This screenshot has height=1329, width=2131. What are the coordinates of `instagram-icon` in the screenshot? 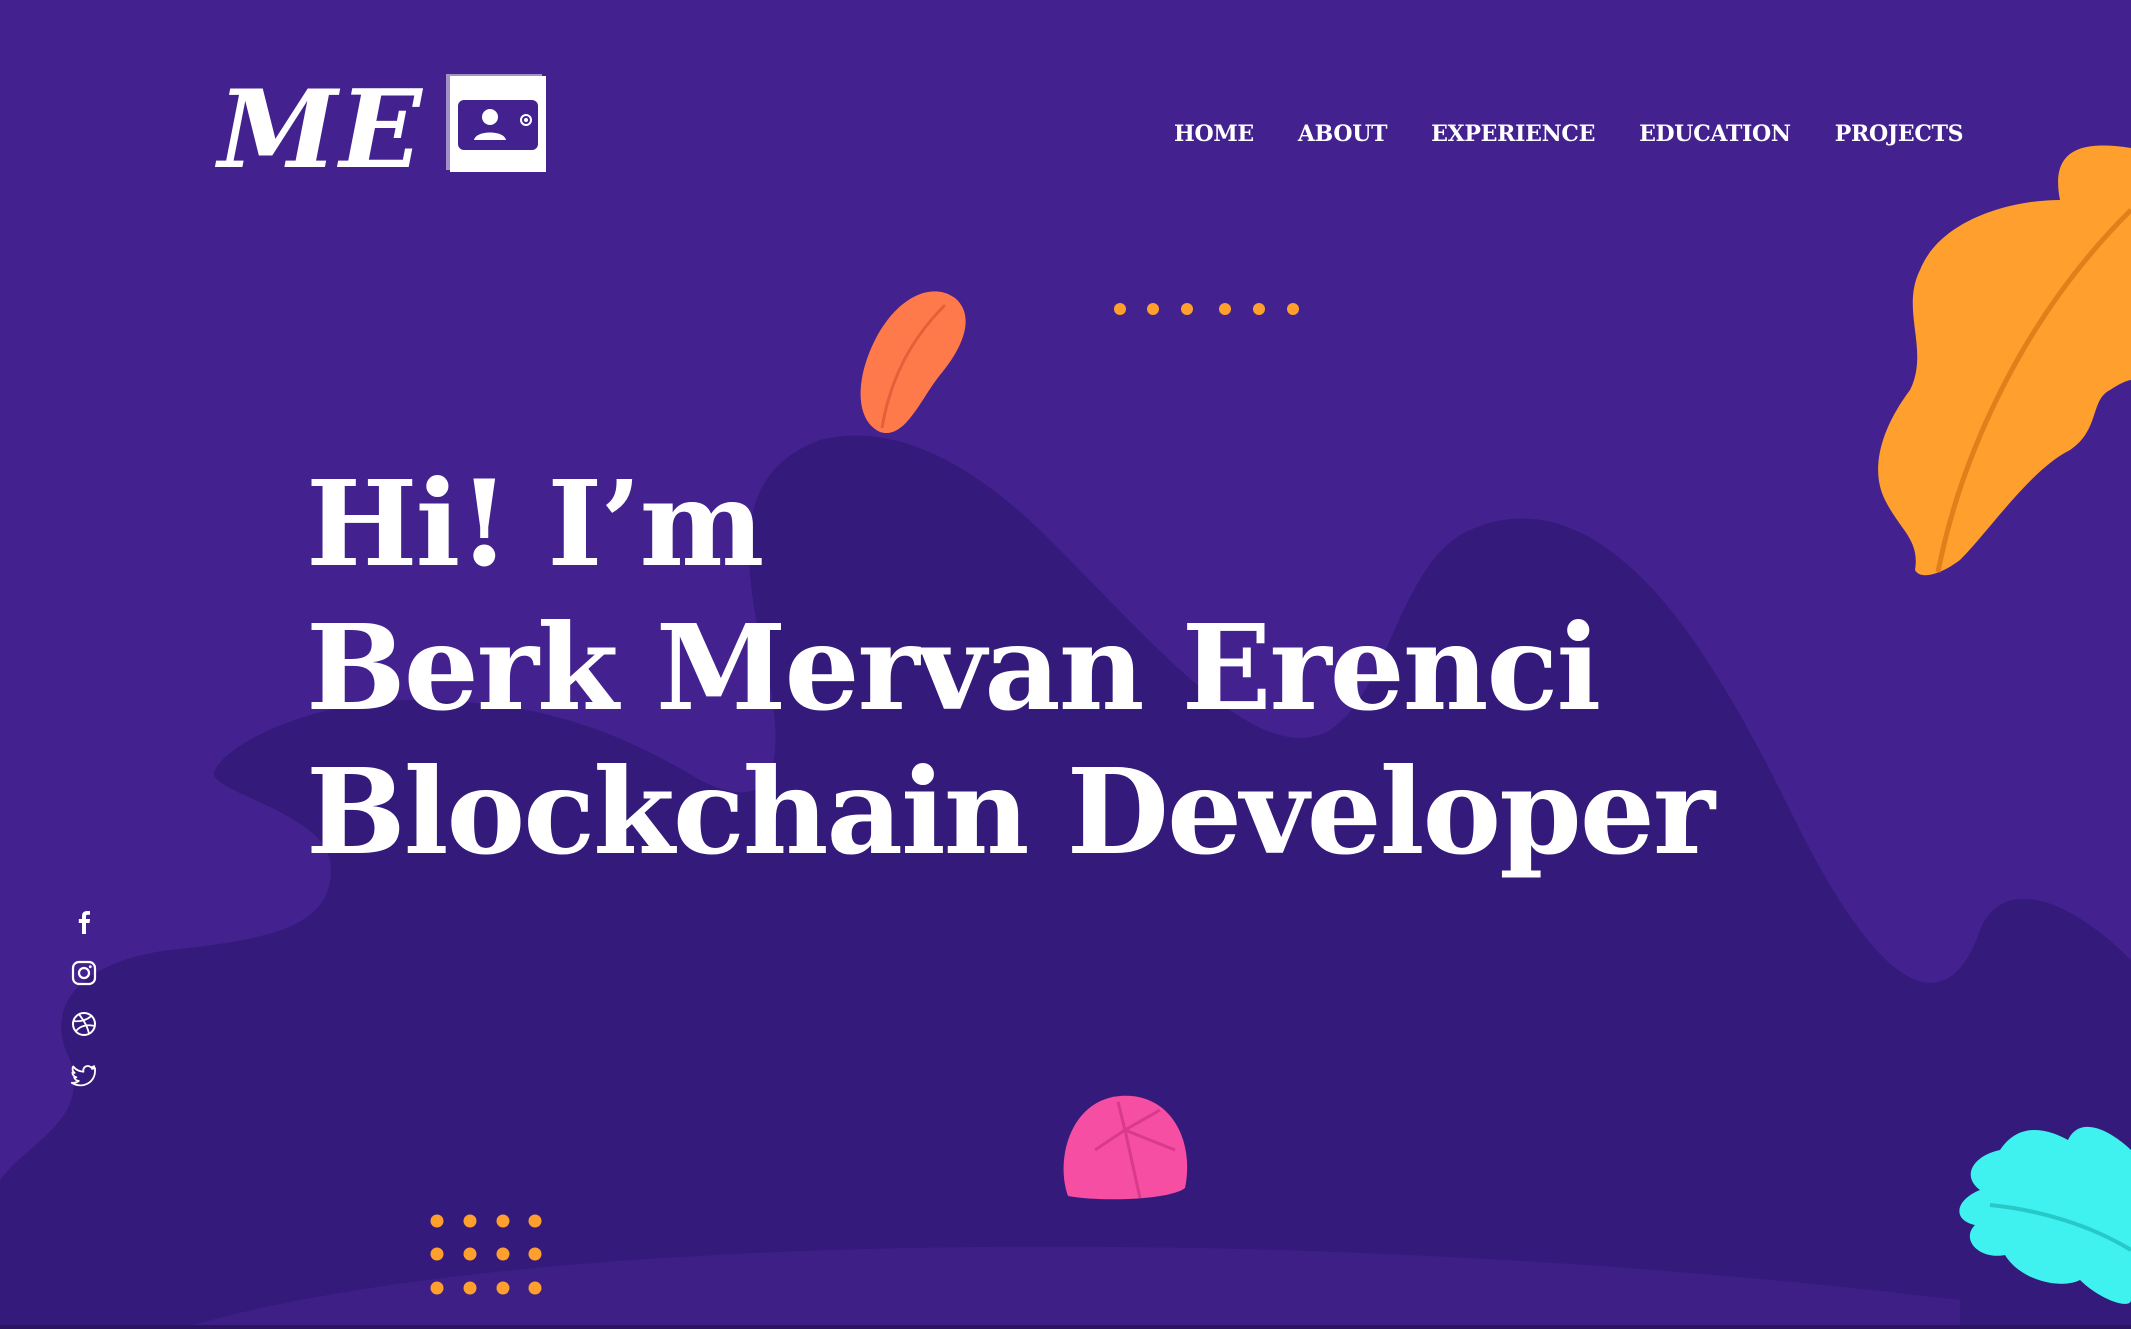 It's located at (84, 973).